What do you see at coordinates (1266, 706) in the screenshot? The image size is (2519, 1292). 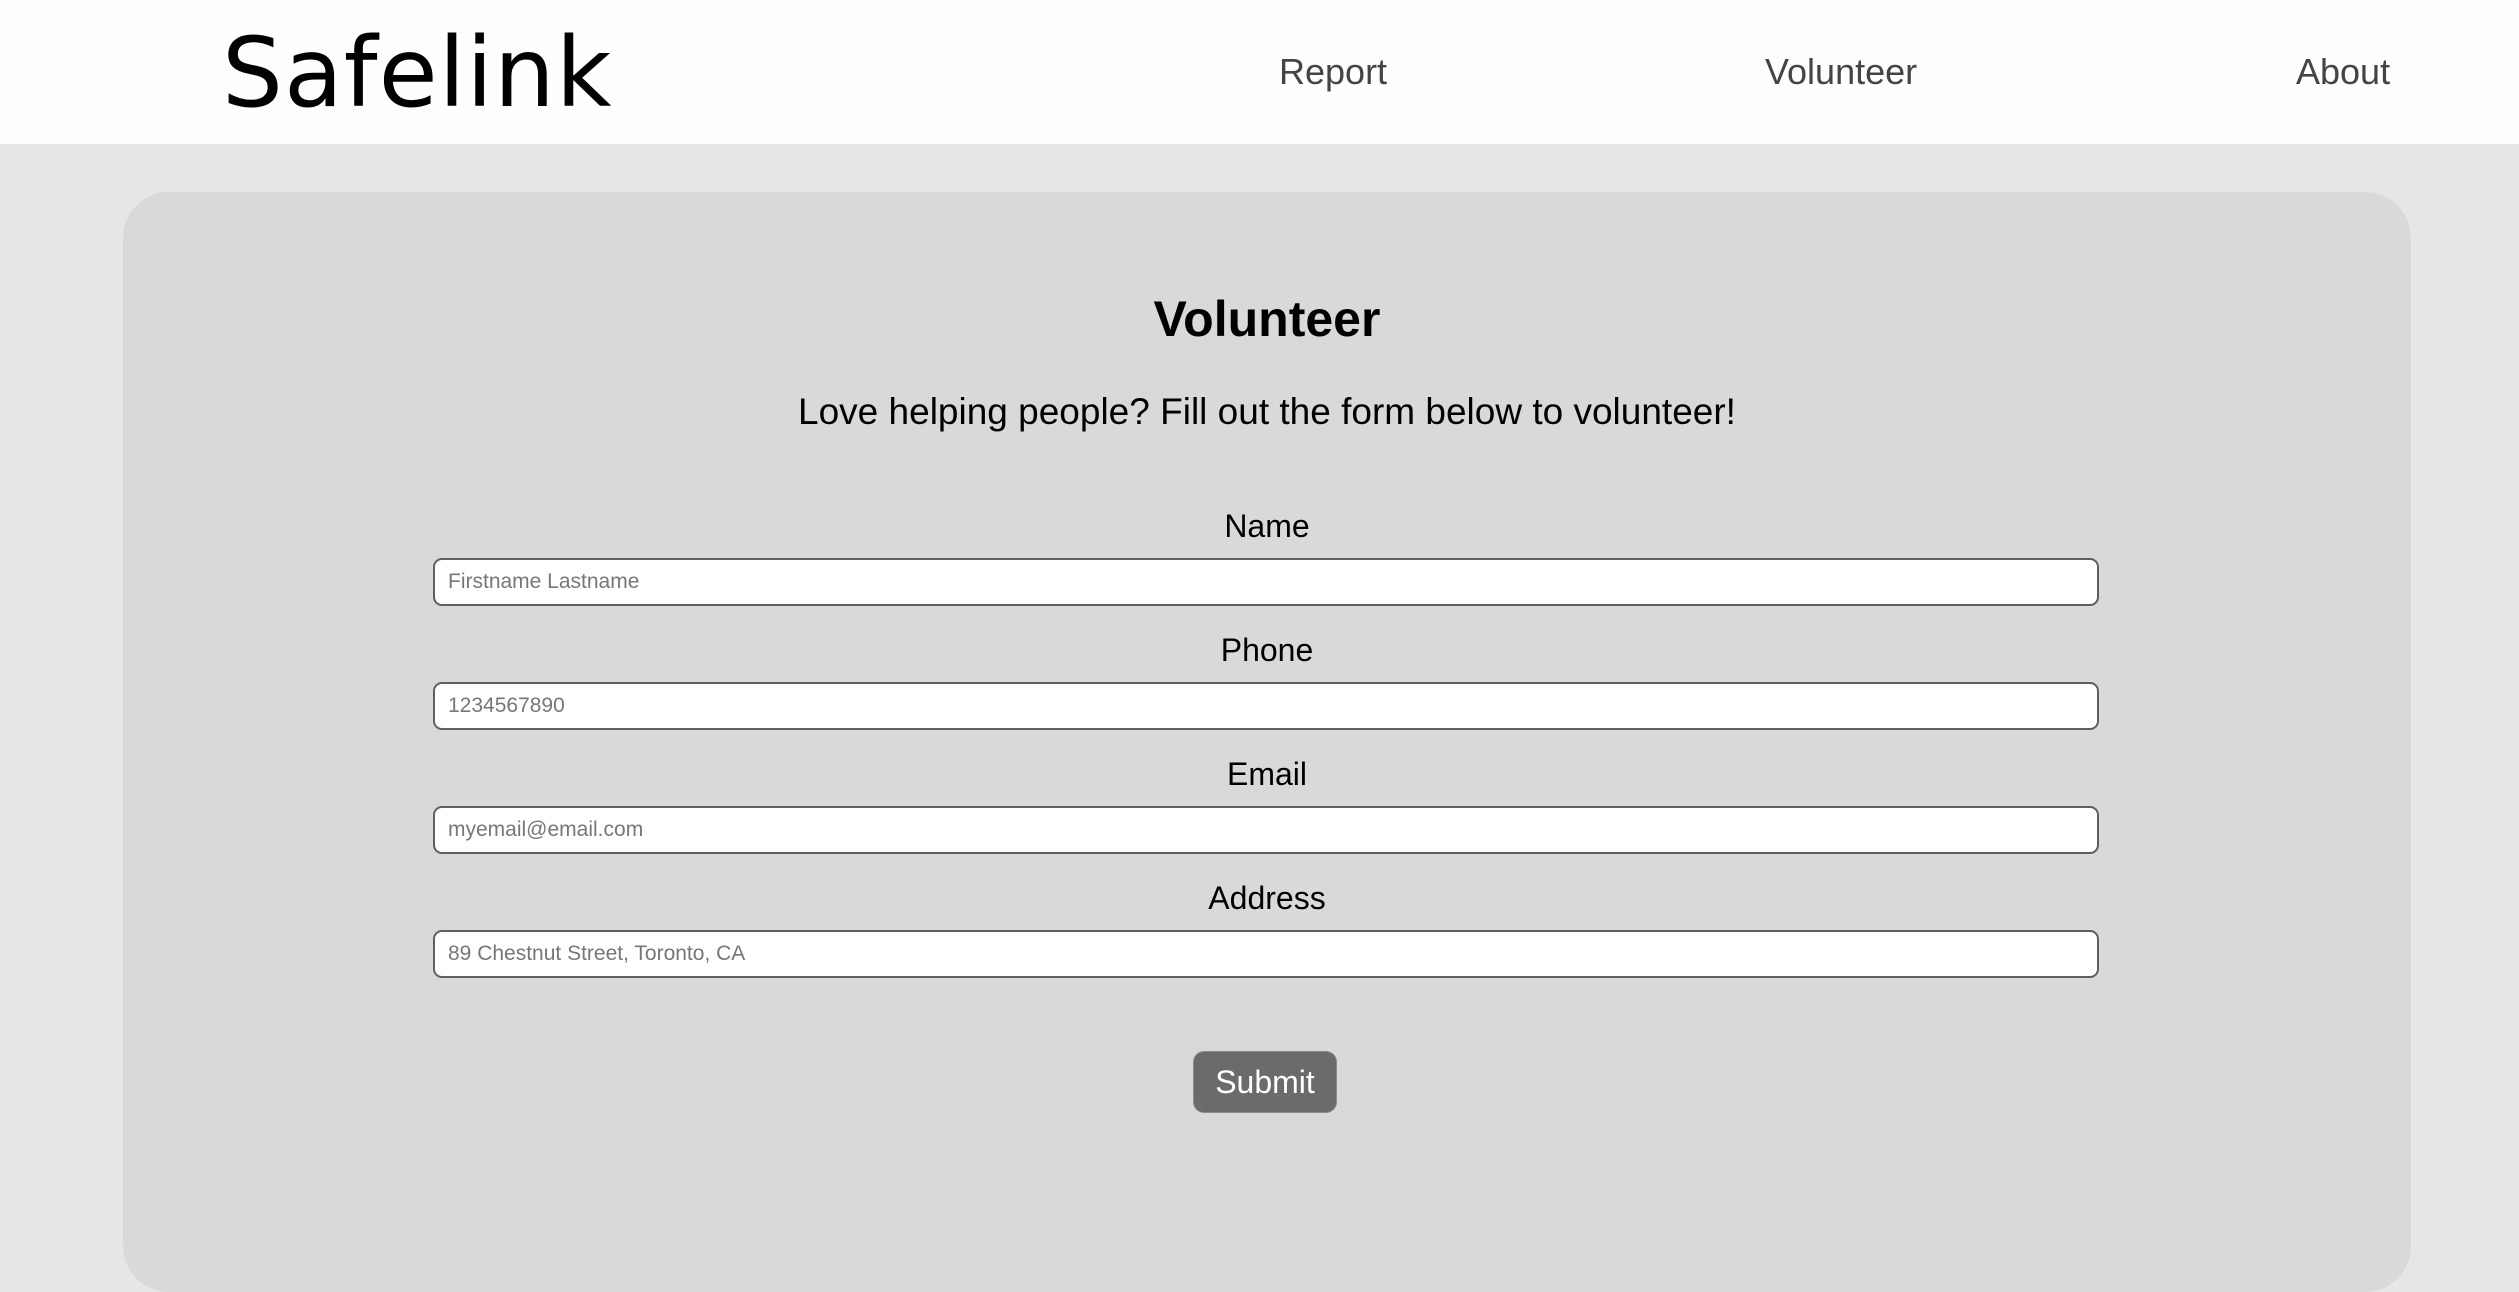 I see `phone-input` at bounding box center [1266, 706].